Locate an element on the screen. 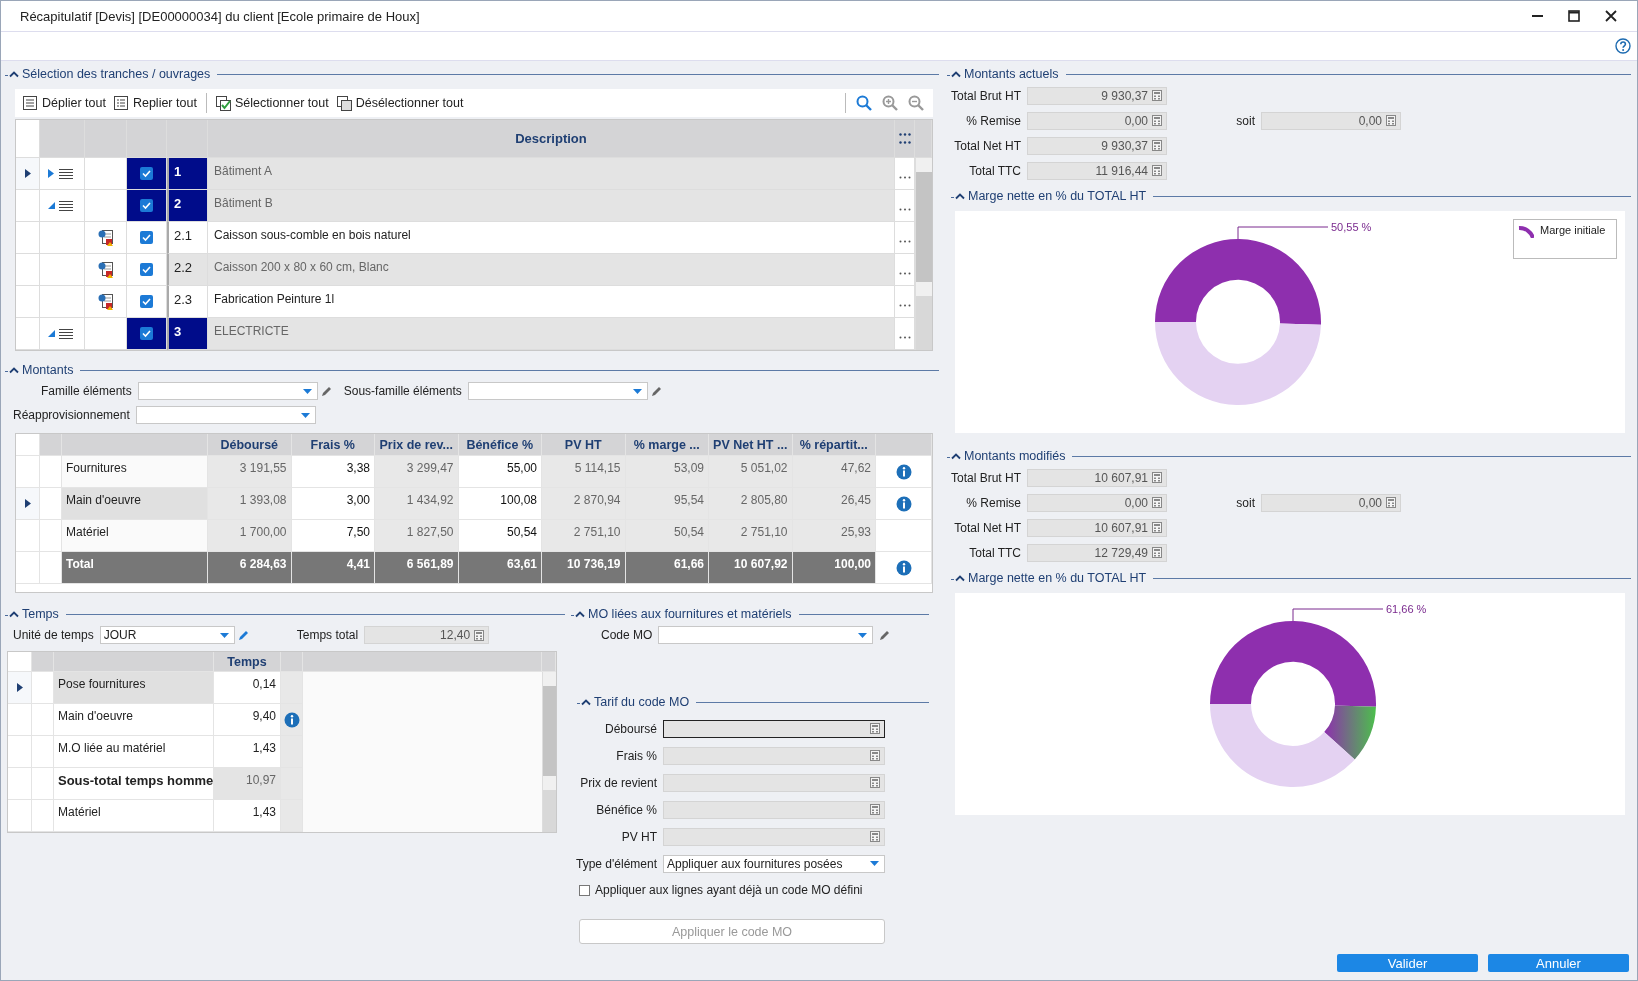 The width and height of the screenshot is (1638, 981). table-cell: 6 284,63 is located at coordinates (250, 568).